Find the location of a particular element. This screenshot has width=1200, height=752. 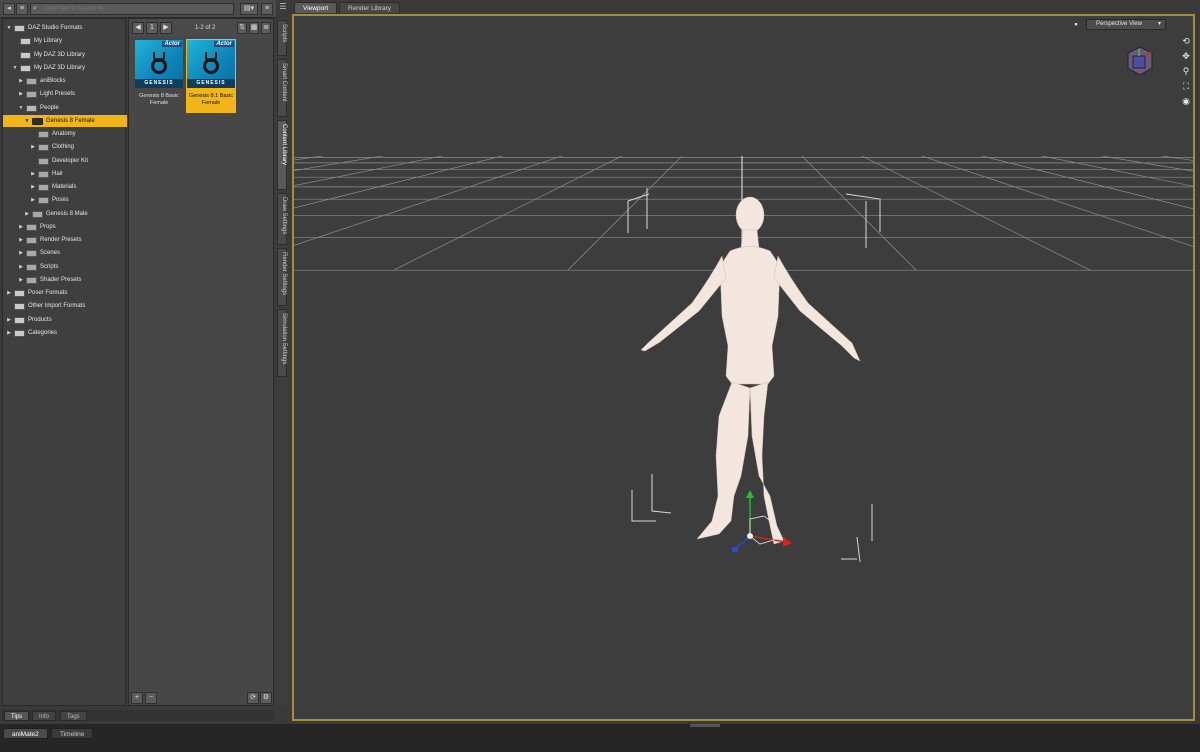

search-input is located at coordinates (132, 9).